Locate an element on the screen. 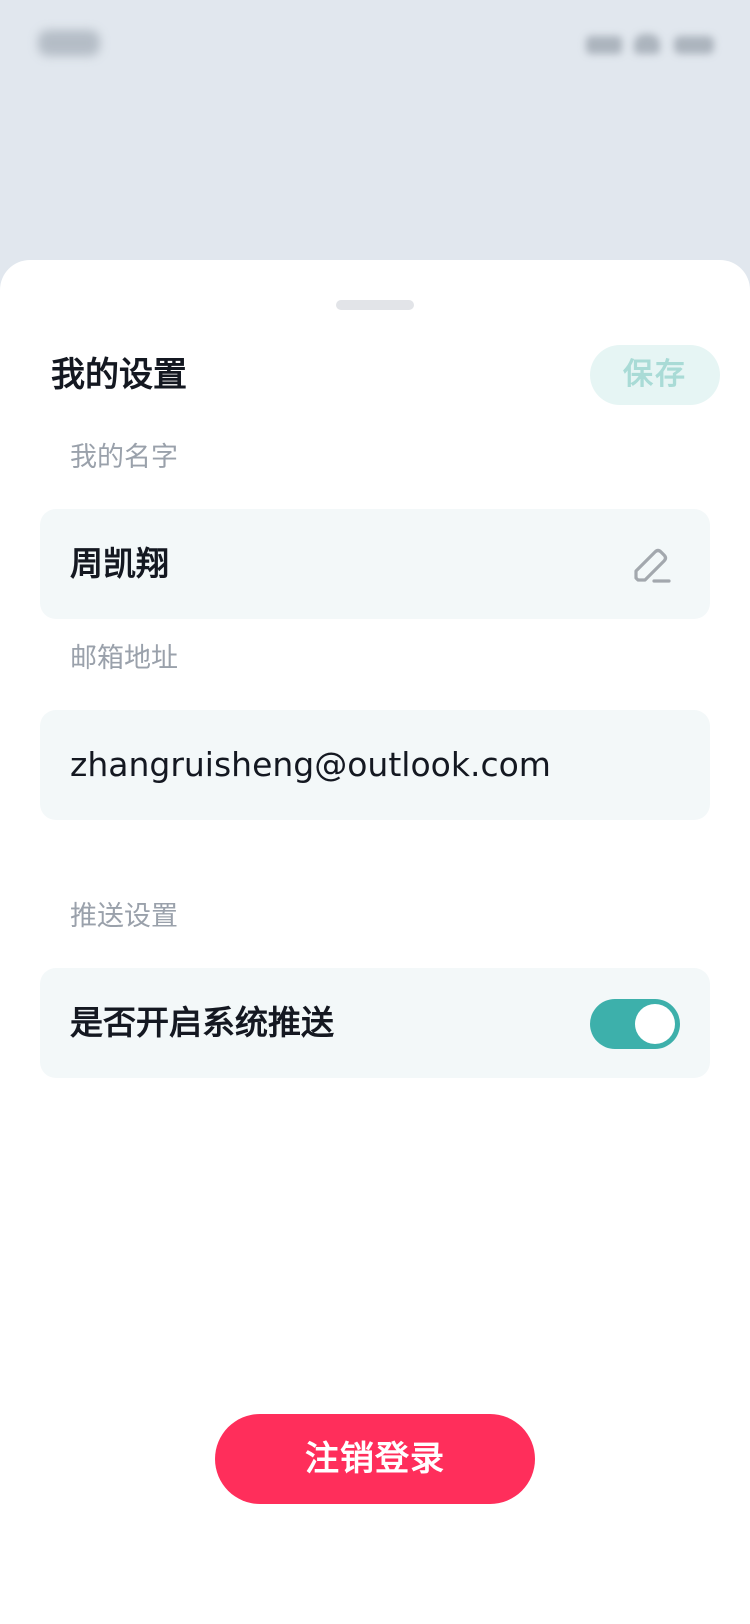  edit-pencil-icon is located at coordinates (651, 565).